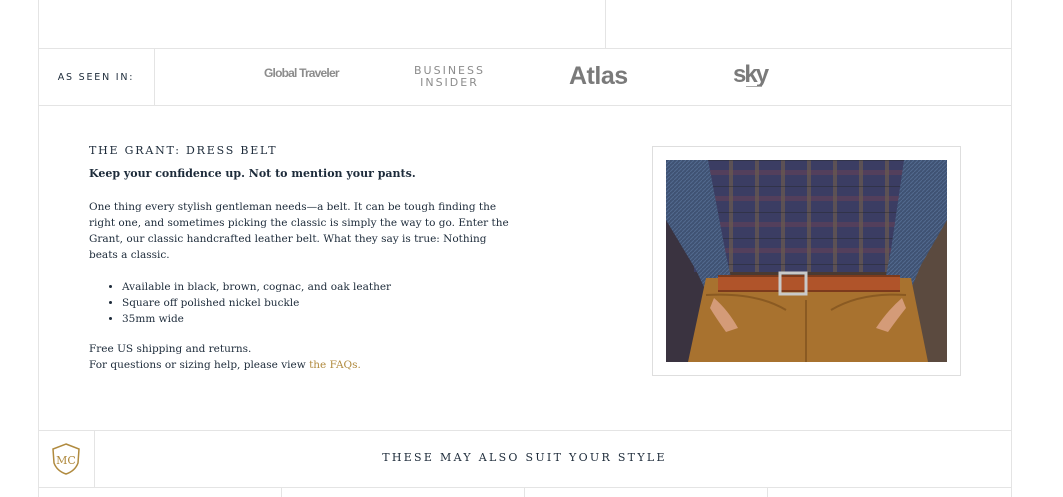 The width and height of the screenshot is (1063, 497). I want to click on press-bar-top-border, so click(525, 48).